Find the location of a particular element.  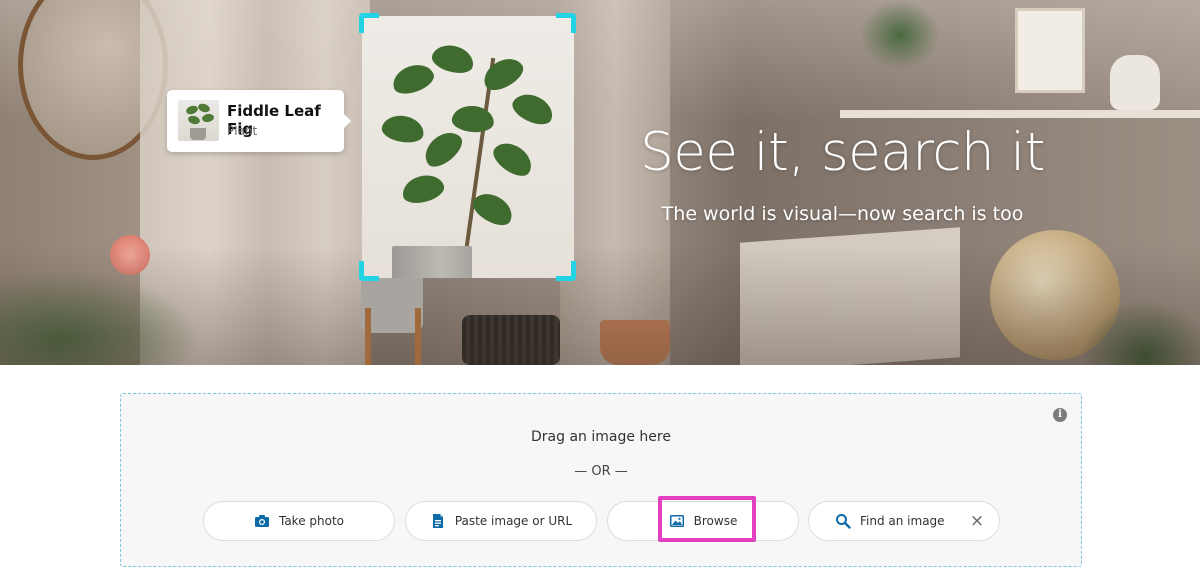

background-shelf is located at coordinates (1020, 114).